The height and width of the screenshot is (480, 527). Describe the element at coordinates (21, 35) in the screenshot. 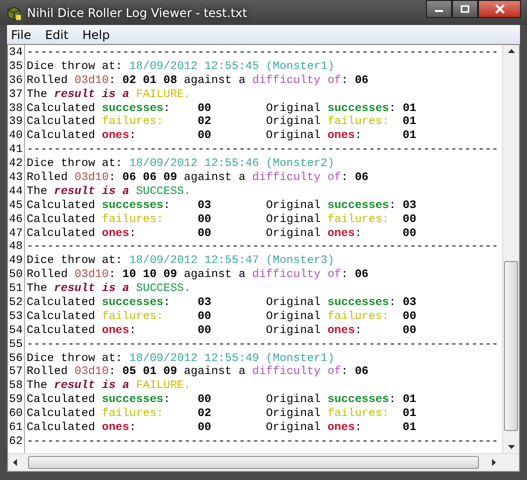

I see `menu-item: File` at that location.